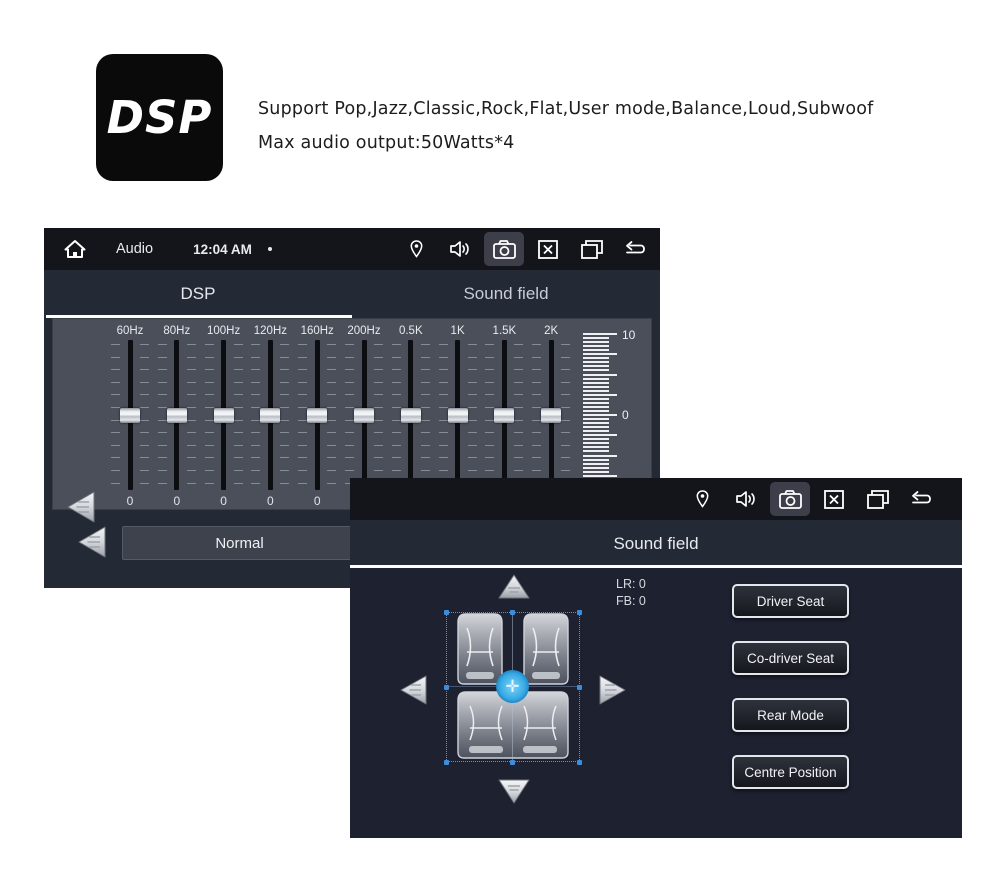 The image size is (1000, 883). What do you see at coordinates (239, 543) in the screenshot?
I see `preset-value-field: Normal` at bounding box center [239, 543].